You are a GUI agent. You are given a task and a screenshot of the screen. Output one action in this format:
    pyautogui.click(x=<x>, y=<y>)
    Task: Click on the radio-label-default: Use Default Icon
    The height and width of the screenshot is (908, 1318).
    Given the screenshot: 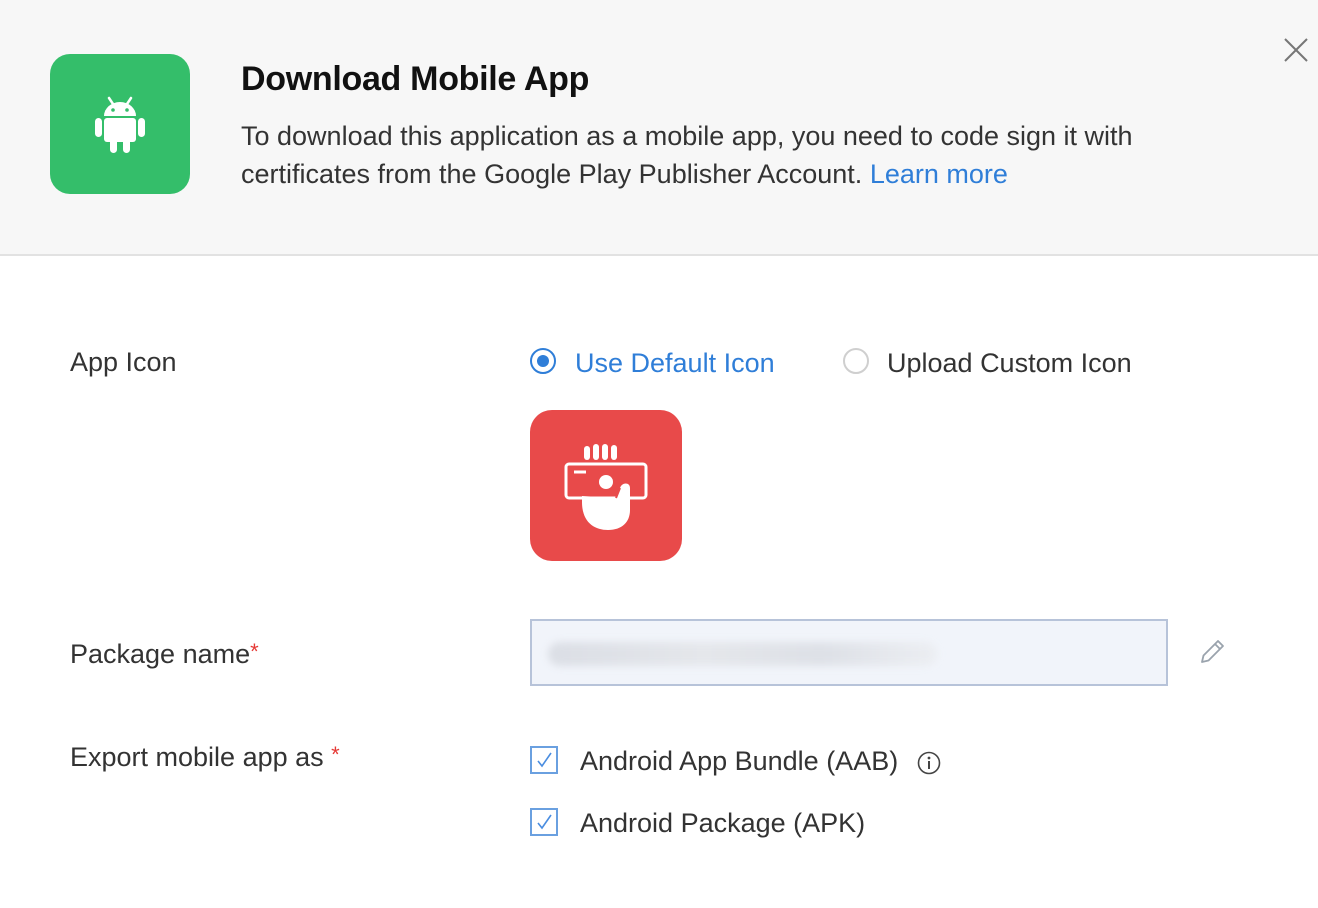 What is the action you would take?
    pyautogui.click(x=675, y=363)
    